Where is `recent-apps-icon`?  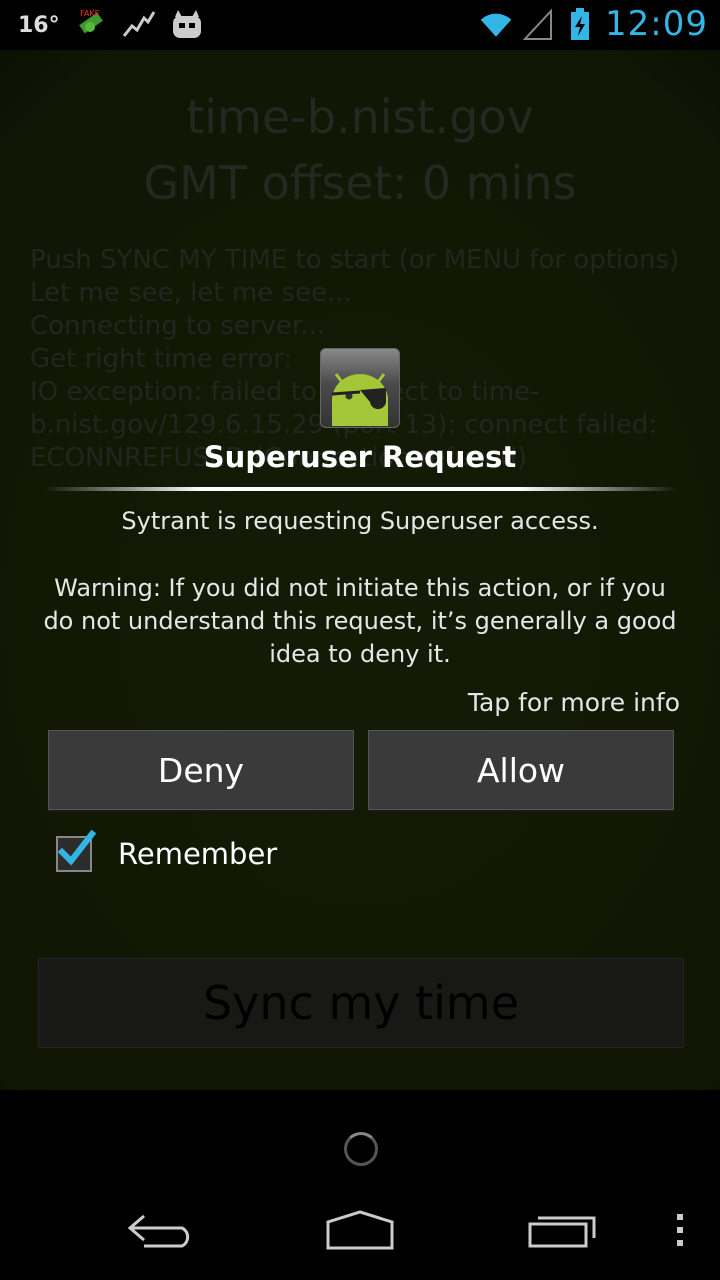
recent-apps-icon is located at coordinates (562, 1230).